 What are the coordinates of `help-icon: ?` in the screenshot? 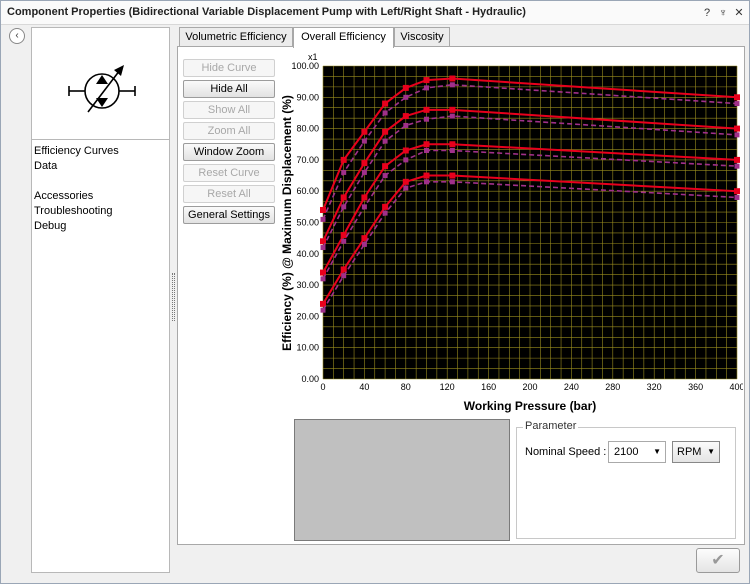 It's located at (707, 13).